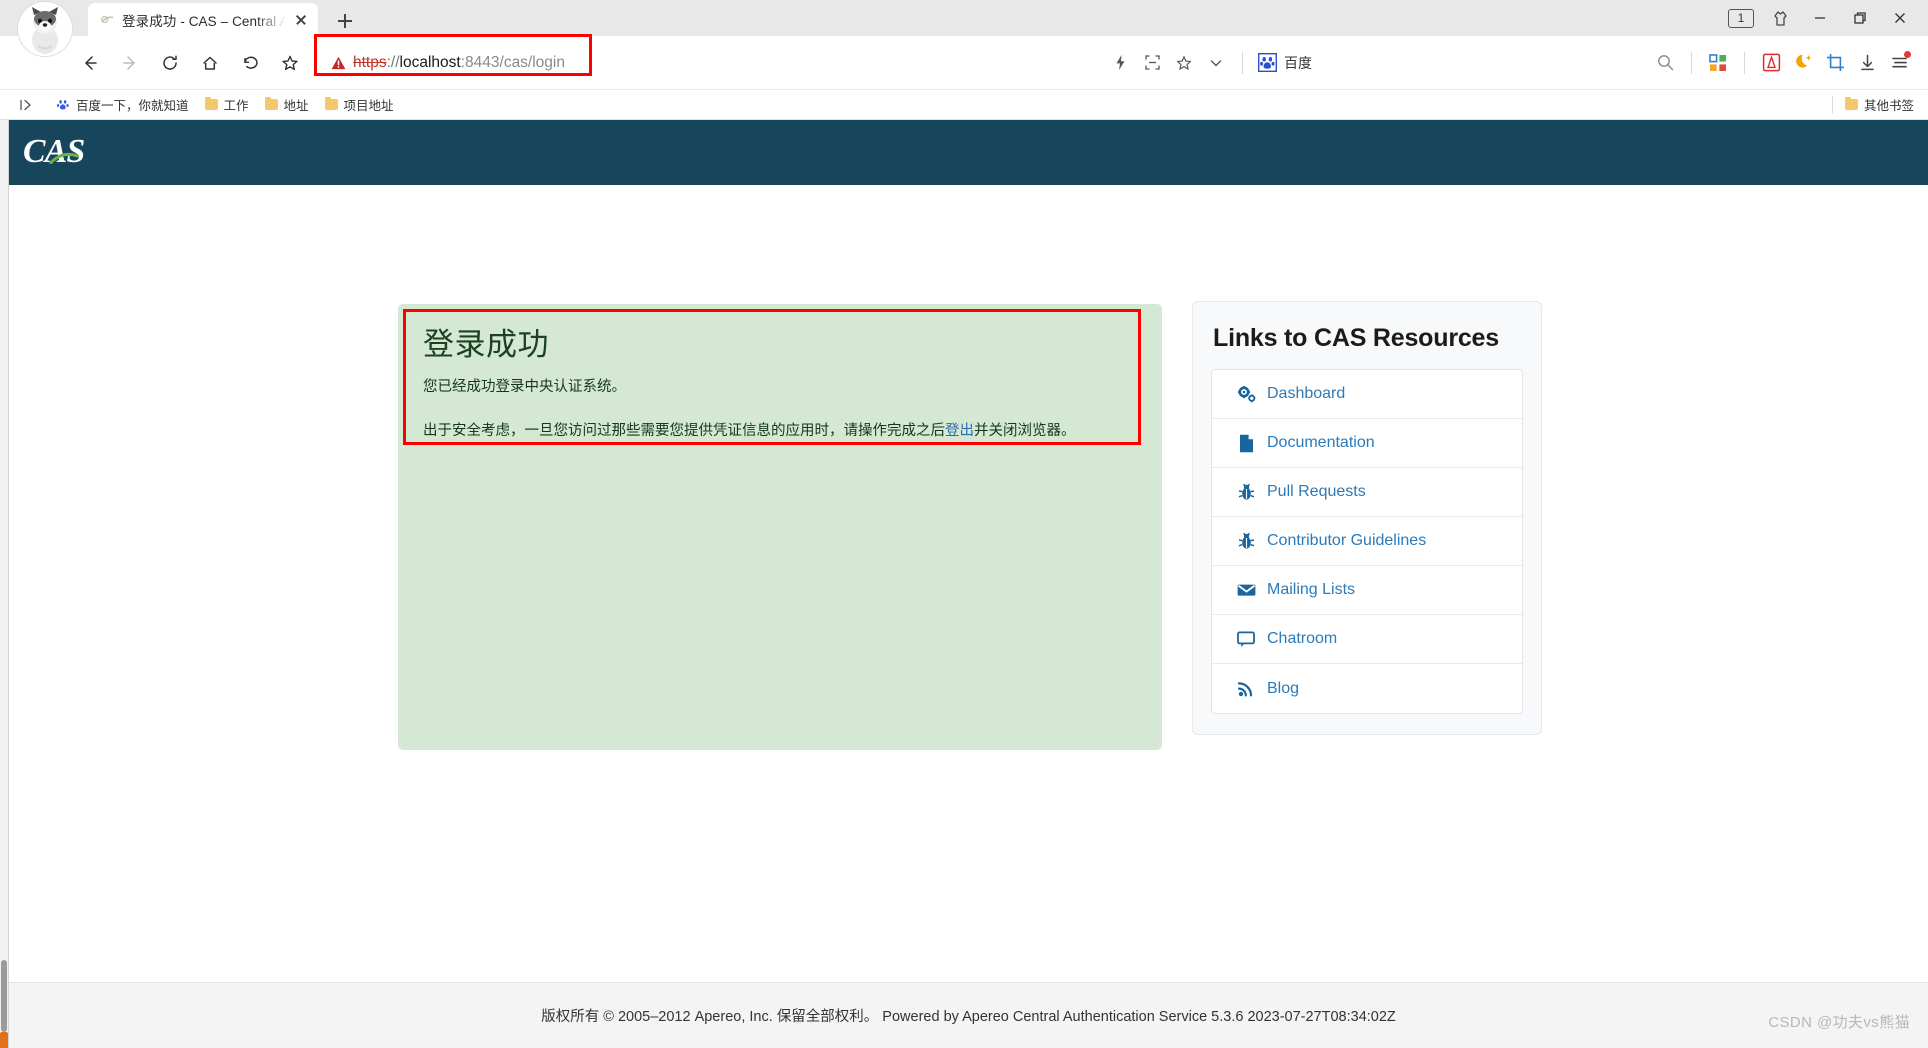  I want to click on url-path: :8443/cas/login, so click(512, 62).